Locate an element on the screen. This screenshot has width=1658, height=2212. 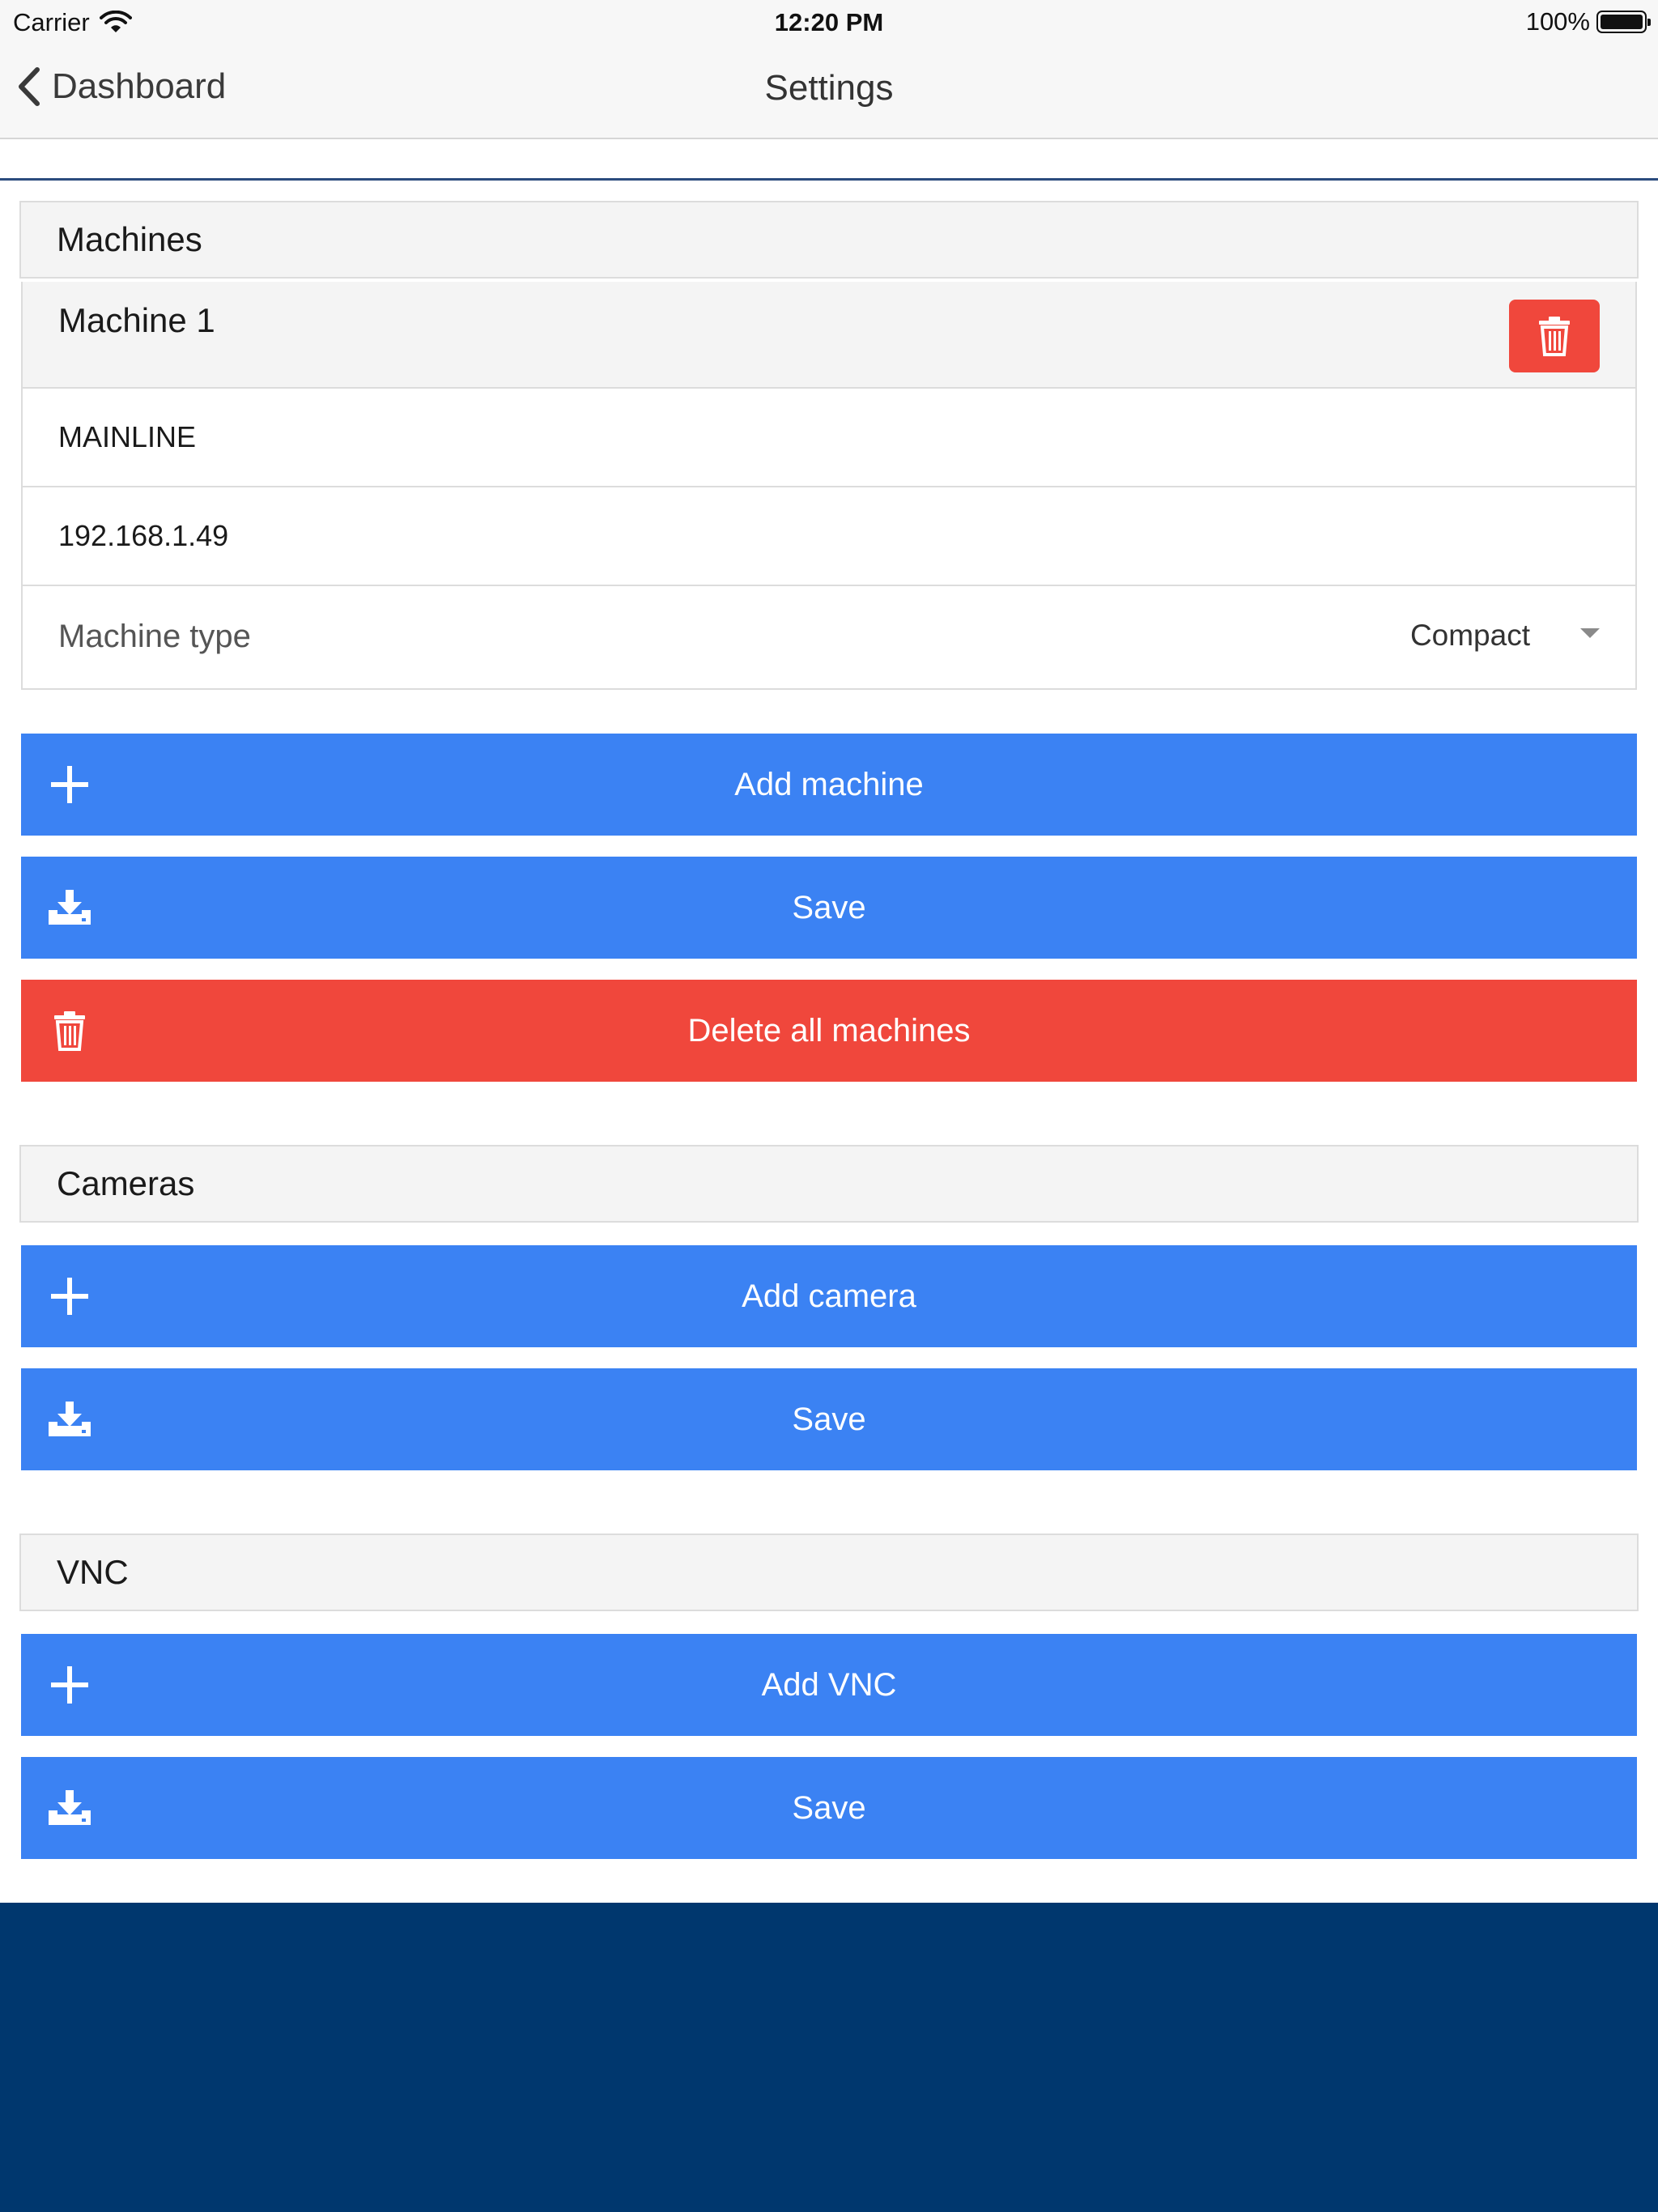
machine-type-label: Machine type is located at coordinates (154, 636).